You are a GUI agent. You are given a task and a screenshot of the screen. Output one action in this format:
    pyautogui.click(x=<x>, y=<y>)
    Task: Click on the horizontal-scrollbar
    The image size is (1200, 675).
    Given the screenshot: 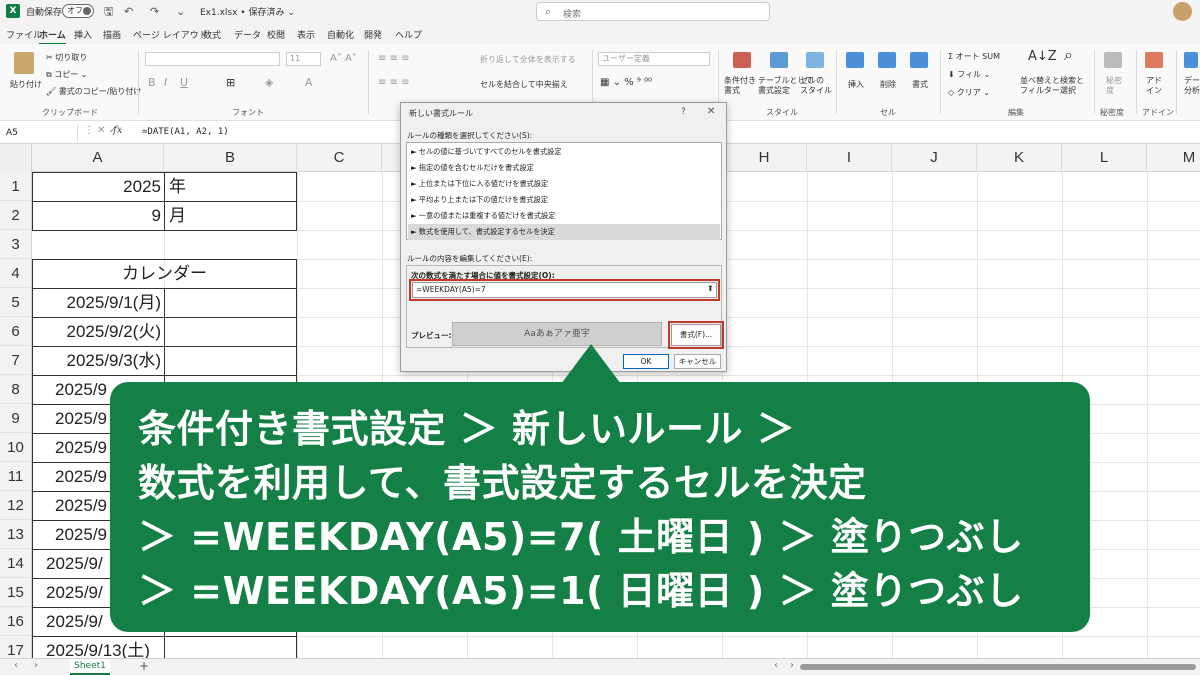 What is the action you would take?
    pyautogui.click(x=998, y=667)
    